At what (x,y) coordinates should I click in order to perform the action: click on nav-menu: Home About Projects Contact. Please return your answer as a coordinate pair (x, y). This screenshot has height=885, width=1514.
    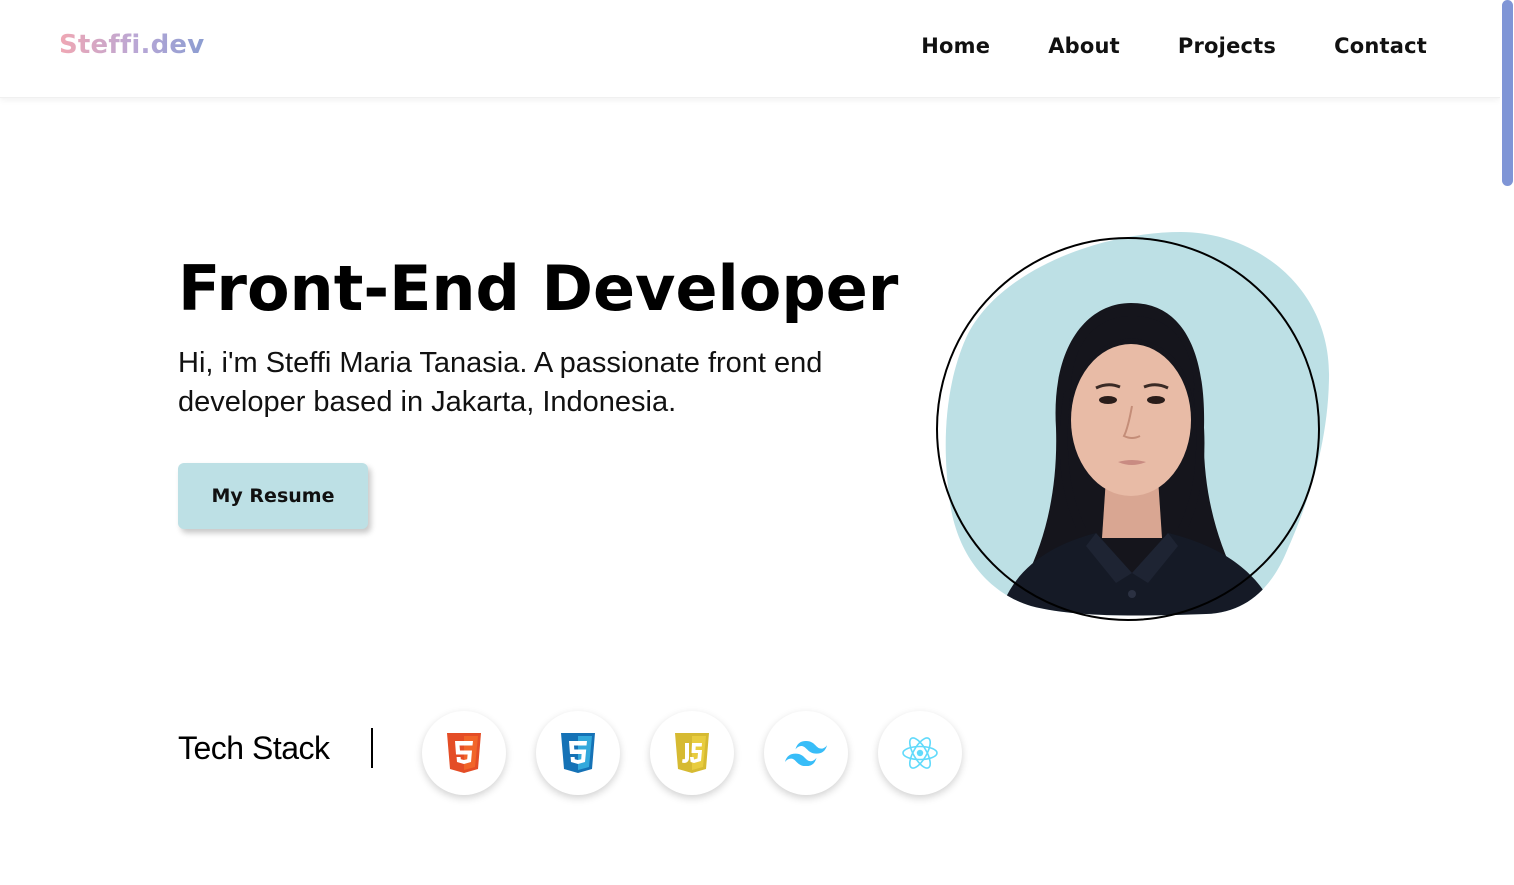
    Looking at the image, I should click on (1174, 46).